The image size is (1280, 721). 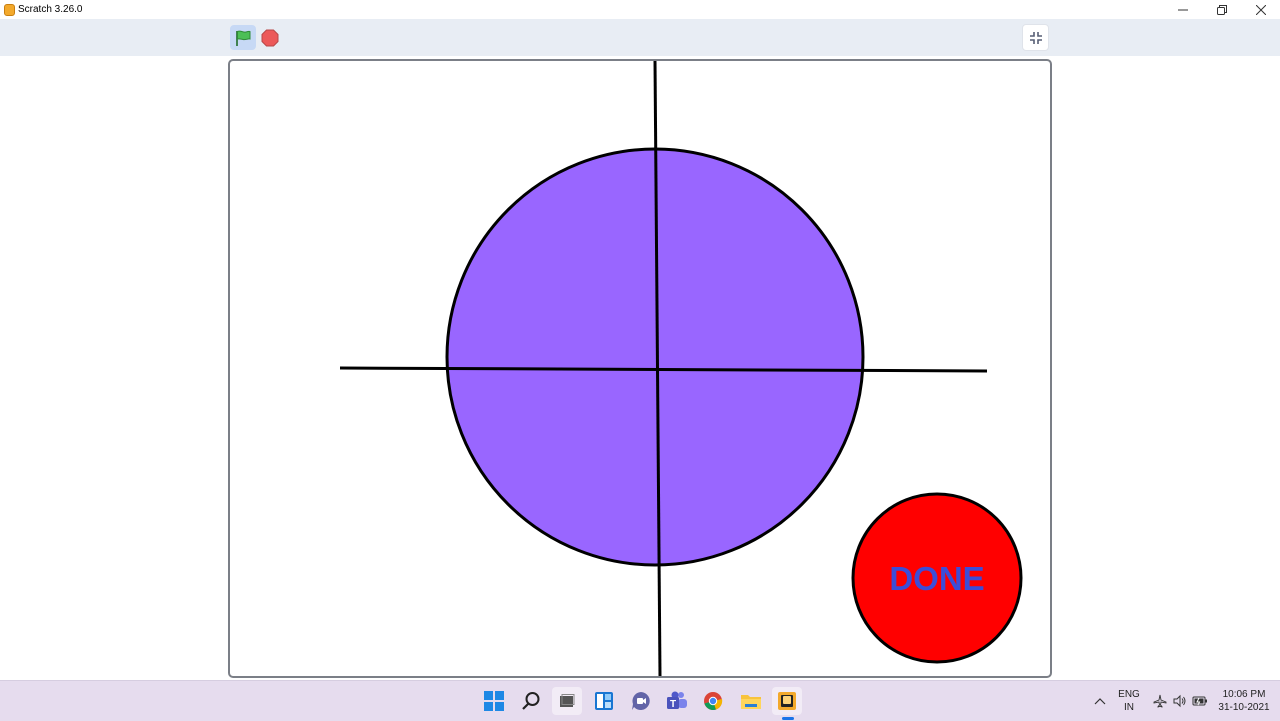 I want to click on done-label: DONE, so click(x=936, y=578).